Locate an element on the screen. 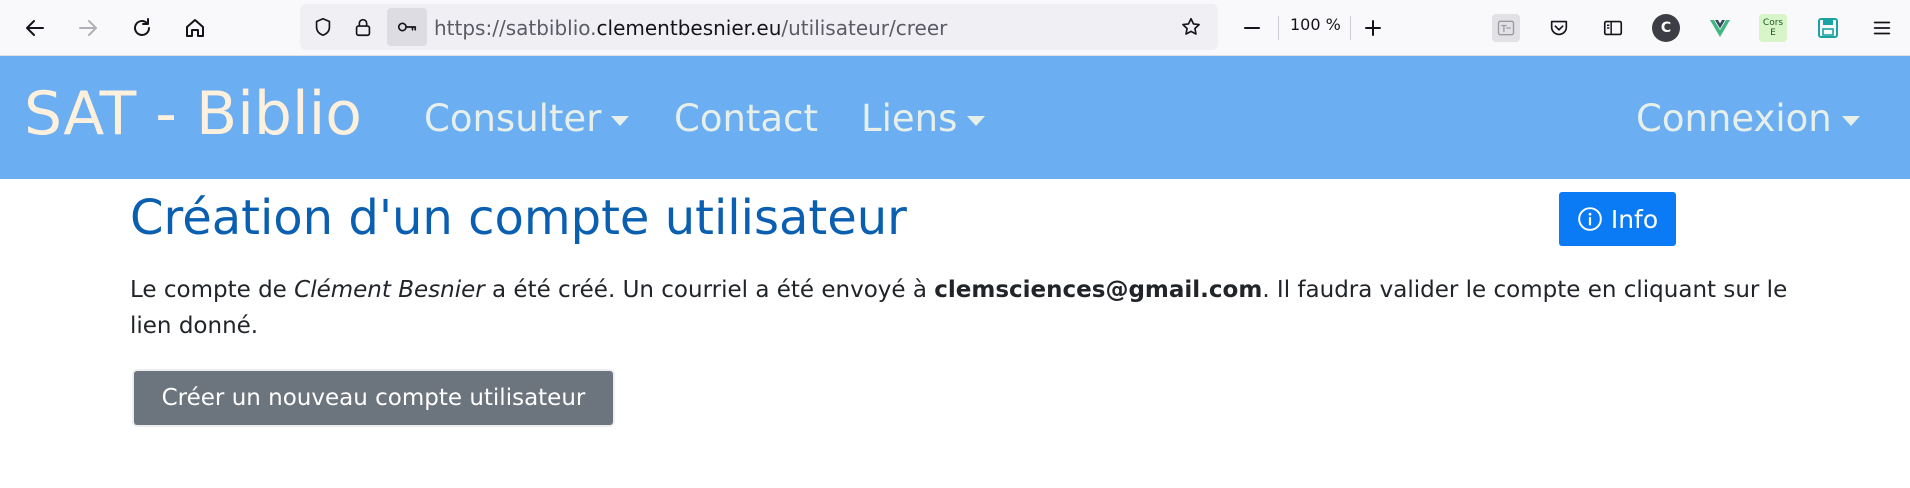 Image resolution: width=1910 pixels, height=488 pixels. message-text: Le compte de is located at coordinates (212, 290).